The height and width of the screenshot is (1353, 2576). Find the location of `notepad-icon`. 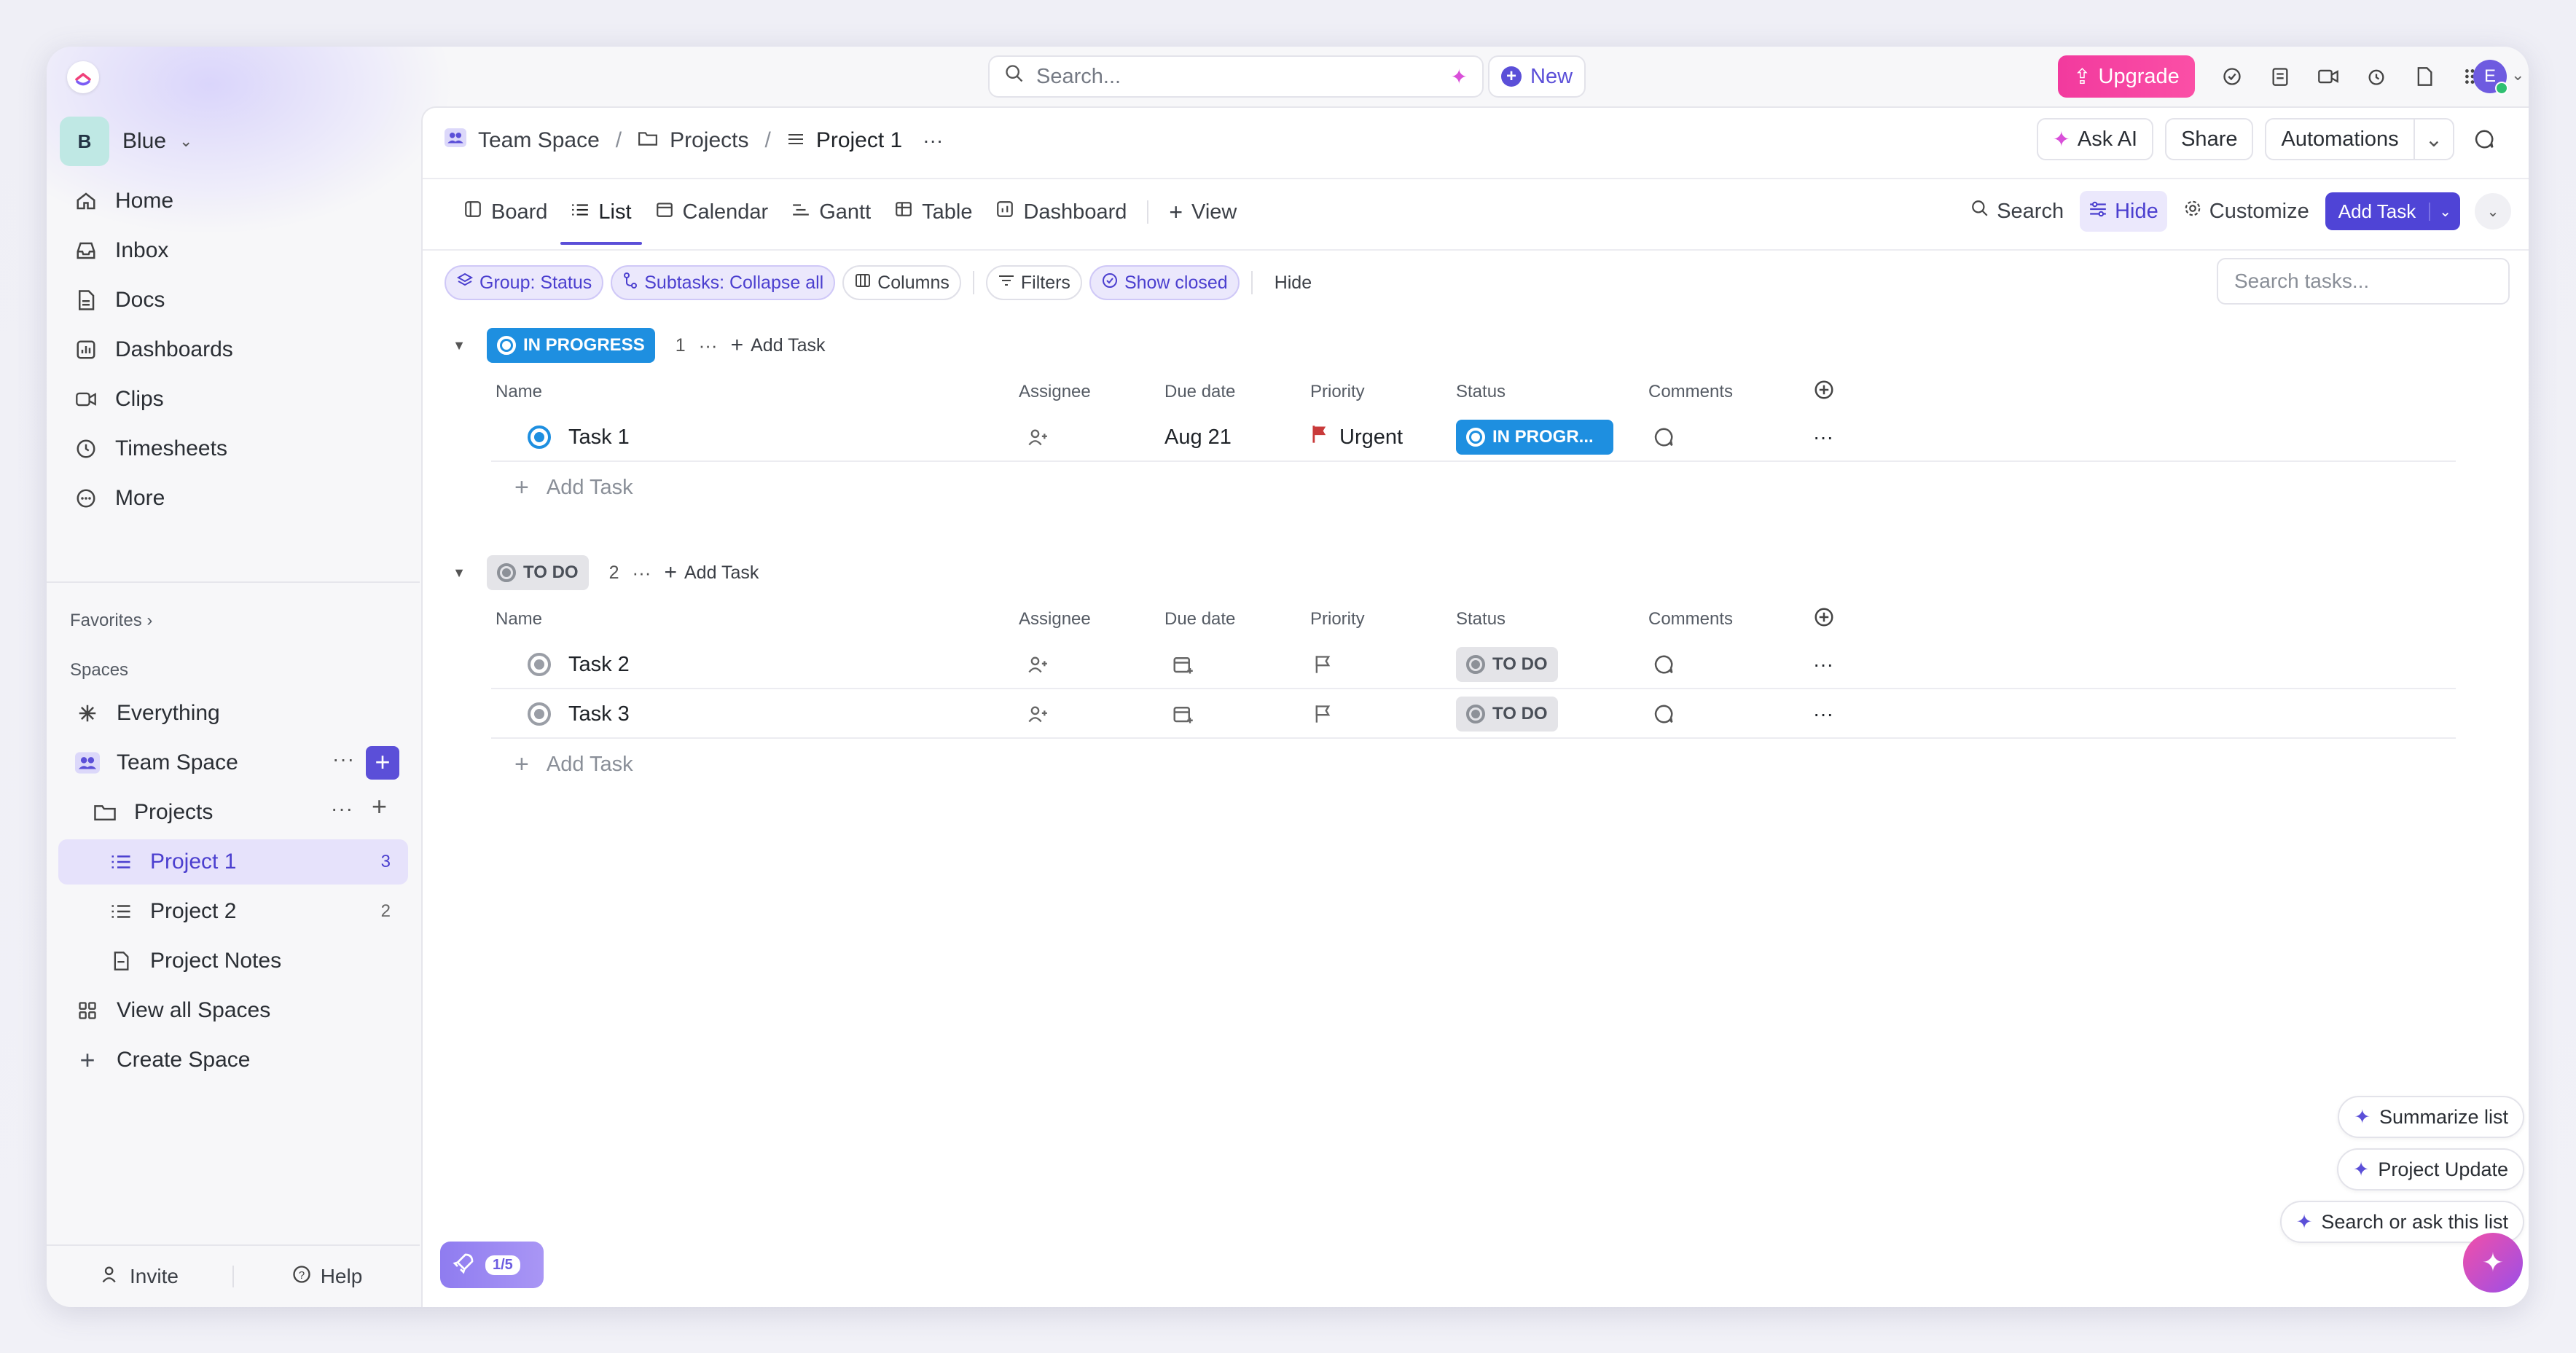

notepad-icon is located at coordinates (2280, 76).